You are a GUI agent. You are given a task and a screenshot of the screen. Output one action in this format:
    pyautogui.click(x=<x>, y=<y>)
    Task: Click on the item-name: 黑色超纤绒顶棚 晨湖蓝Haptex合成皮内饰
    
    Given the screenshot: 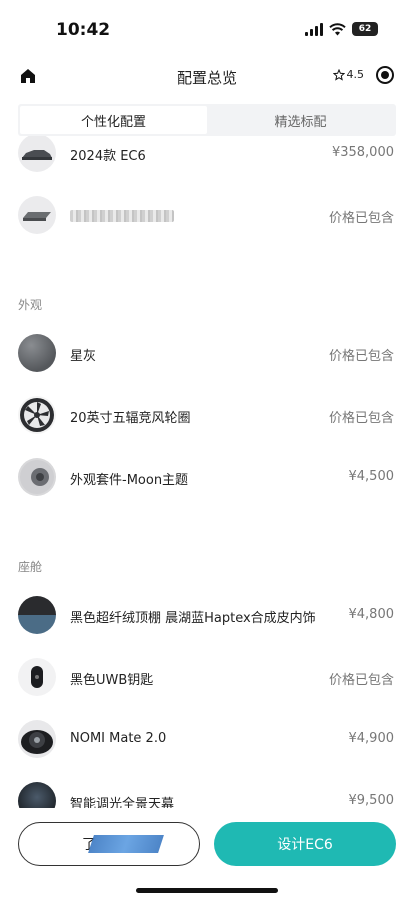 What is the action you would take?
    pyautogui.click(x=193, y=618)
    